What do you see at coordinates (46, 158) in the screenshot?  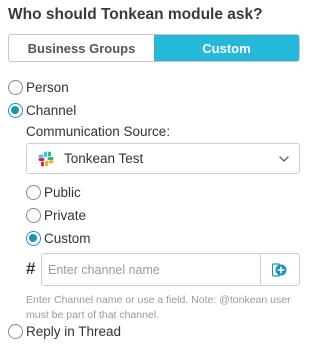 I see `slack-icon` at bounding box center [46, 158].